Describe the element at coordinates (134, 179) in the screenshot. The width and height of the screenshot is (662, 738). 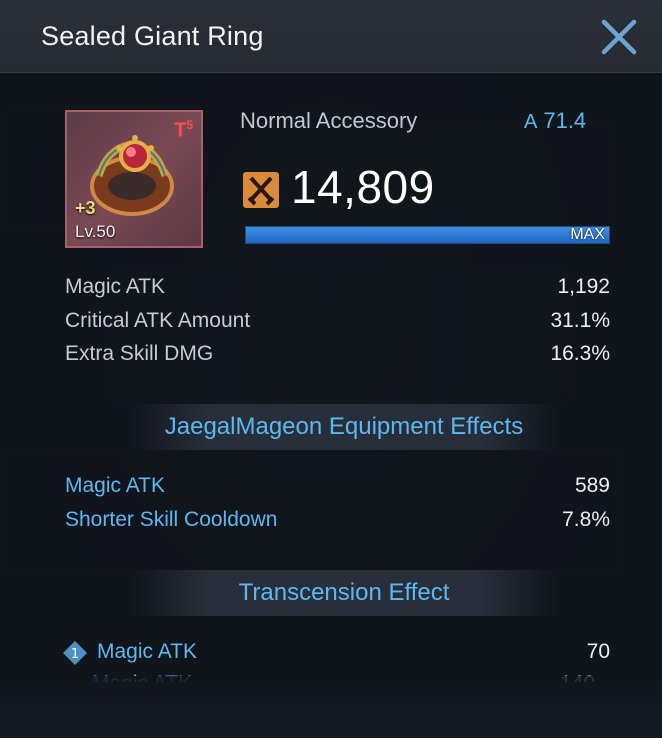
I see `item-slot: T5 +3 Lv.50` at that location.